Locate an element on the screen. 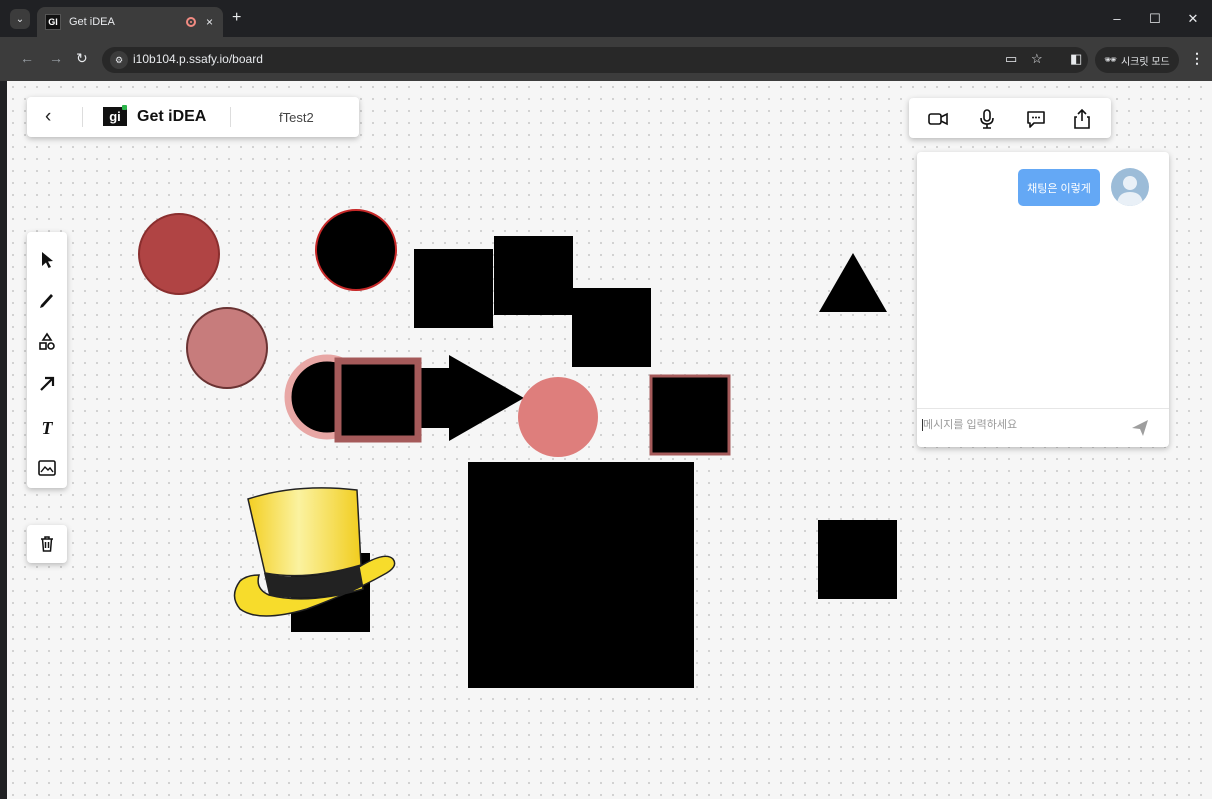 The width and height of the screenshot is (1212, 799). window-controls: – ☐ ✕ is located at coordinates (1155, 18).